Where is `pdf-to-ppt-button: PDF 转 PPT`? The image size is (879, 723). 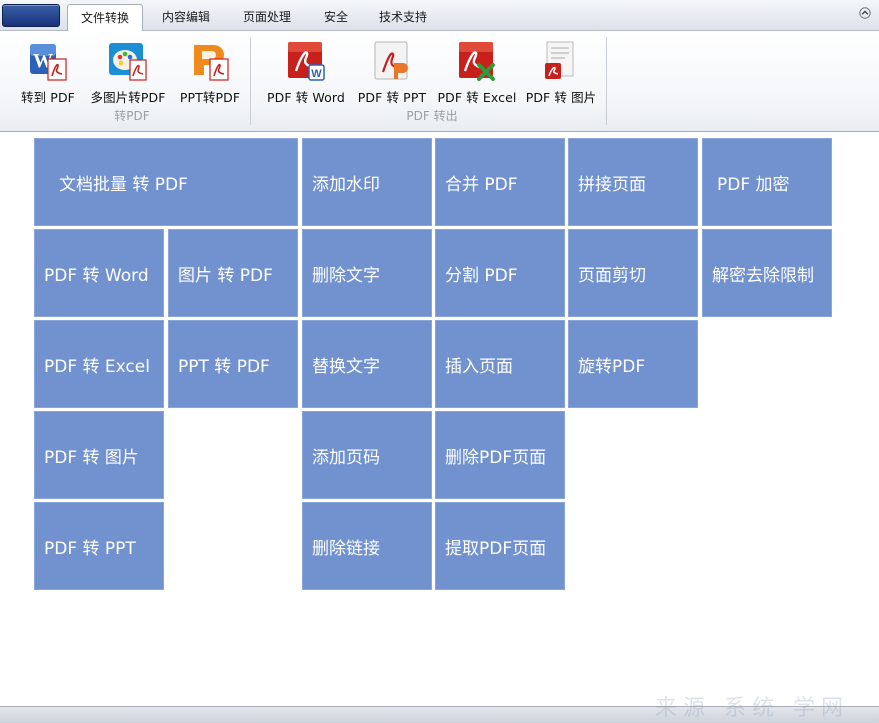
pdf-to-ppt-button: PDF 转 PPT is located at coordinates (392, 70).